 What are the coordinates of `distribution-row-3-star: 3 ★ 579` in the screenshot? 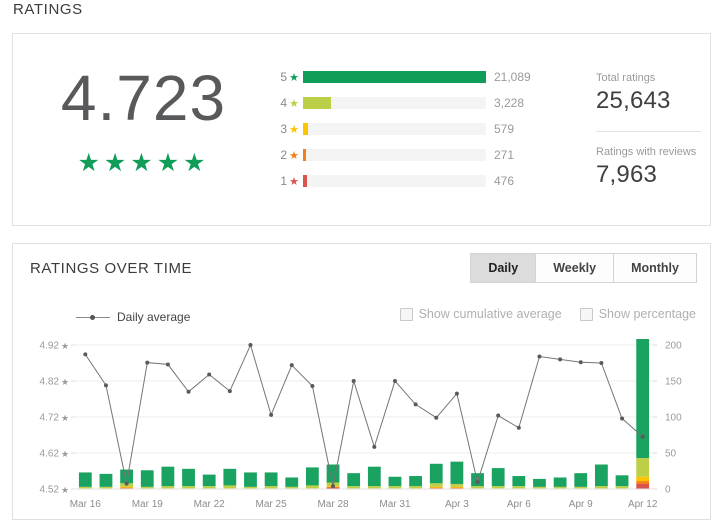 It's located at (403, 129).